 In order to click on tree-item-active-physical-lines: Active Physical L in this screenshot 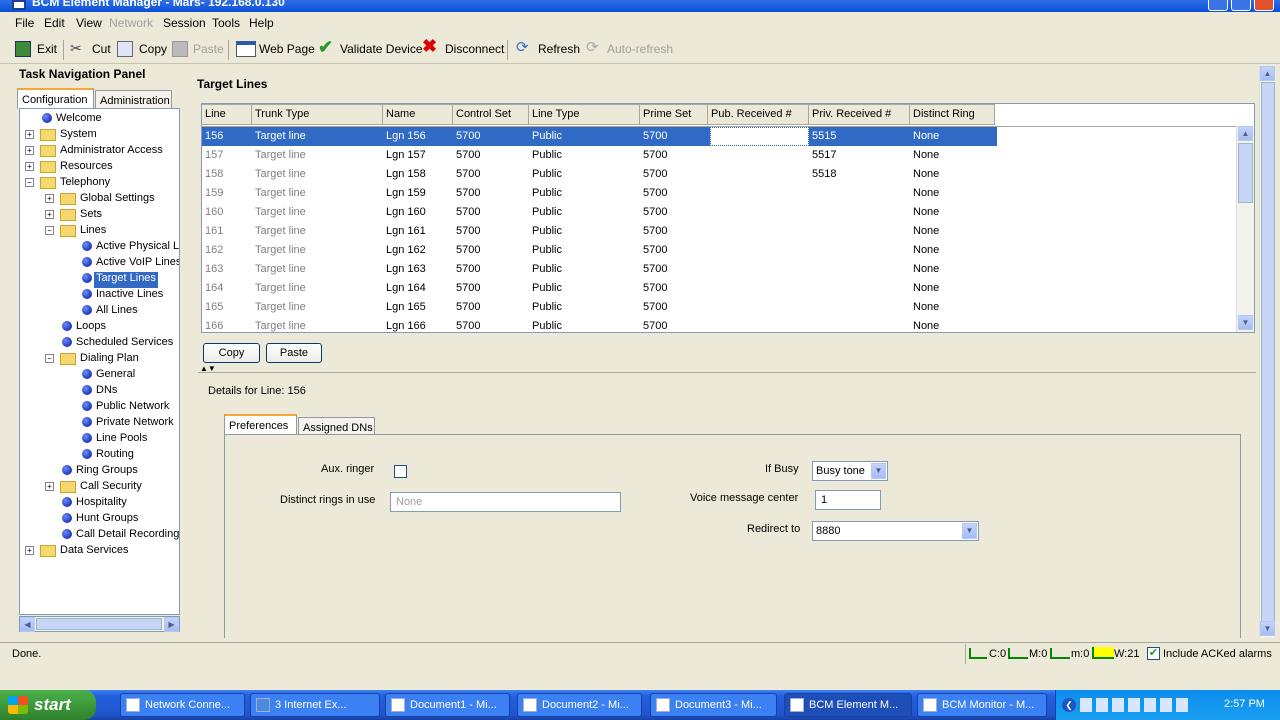, I will do `click(137, 248)`.